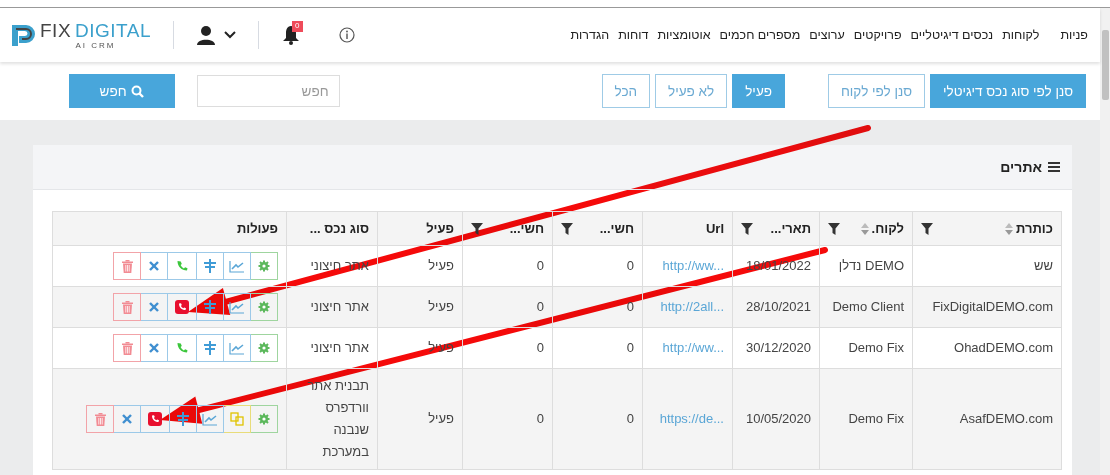  What do you see at coordinates (987, 348) in the screenshot?
I see `table-cell: OhadDEMO.com` at bounding box center [987, 348].